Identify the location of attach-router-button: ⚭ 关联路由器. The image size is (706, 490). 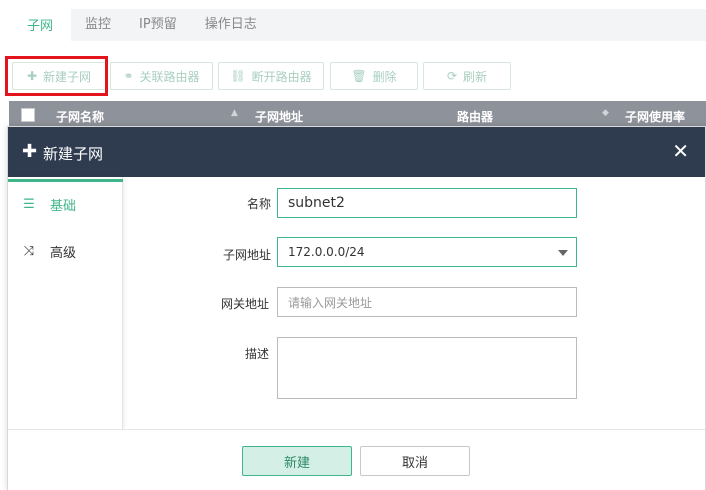
(161, 76).